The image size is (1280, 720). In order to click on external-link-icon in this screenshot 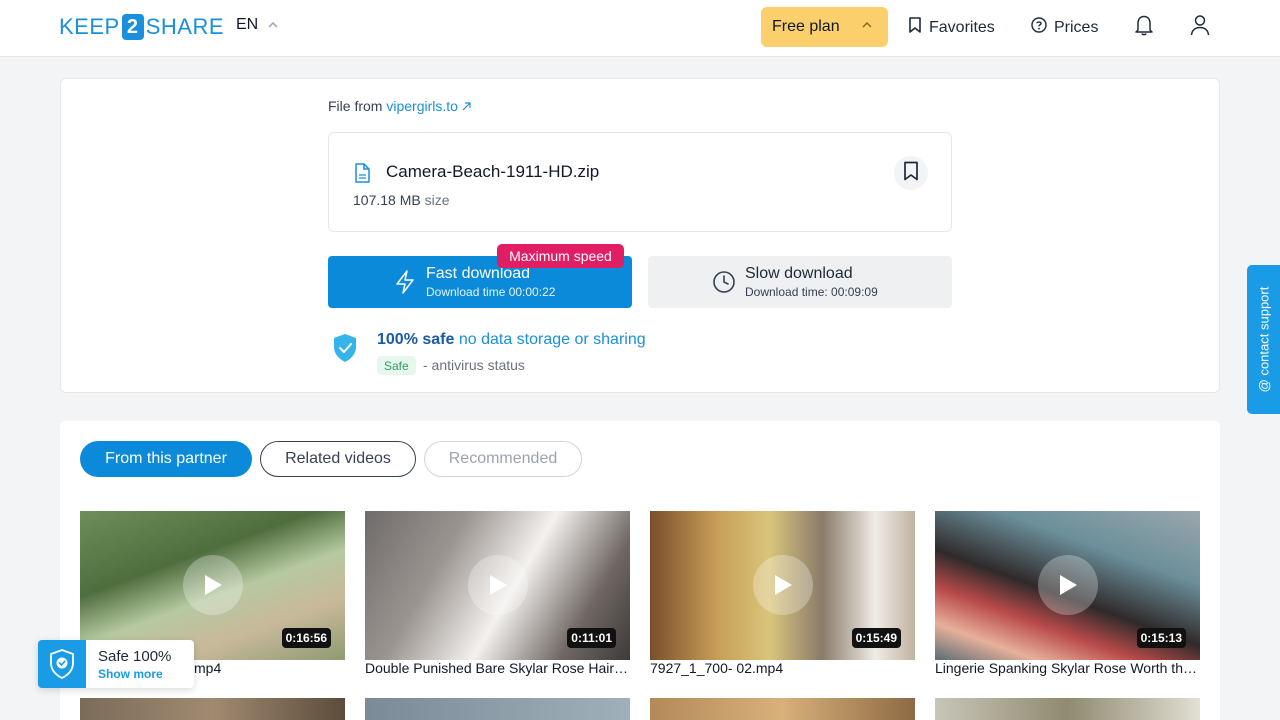, I will do `click(464, 106)`.